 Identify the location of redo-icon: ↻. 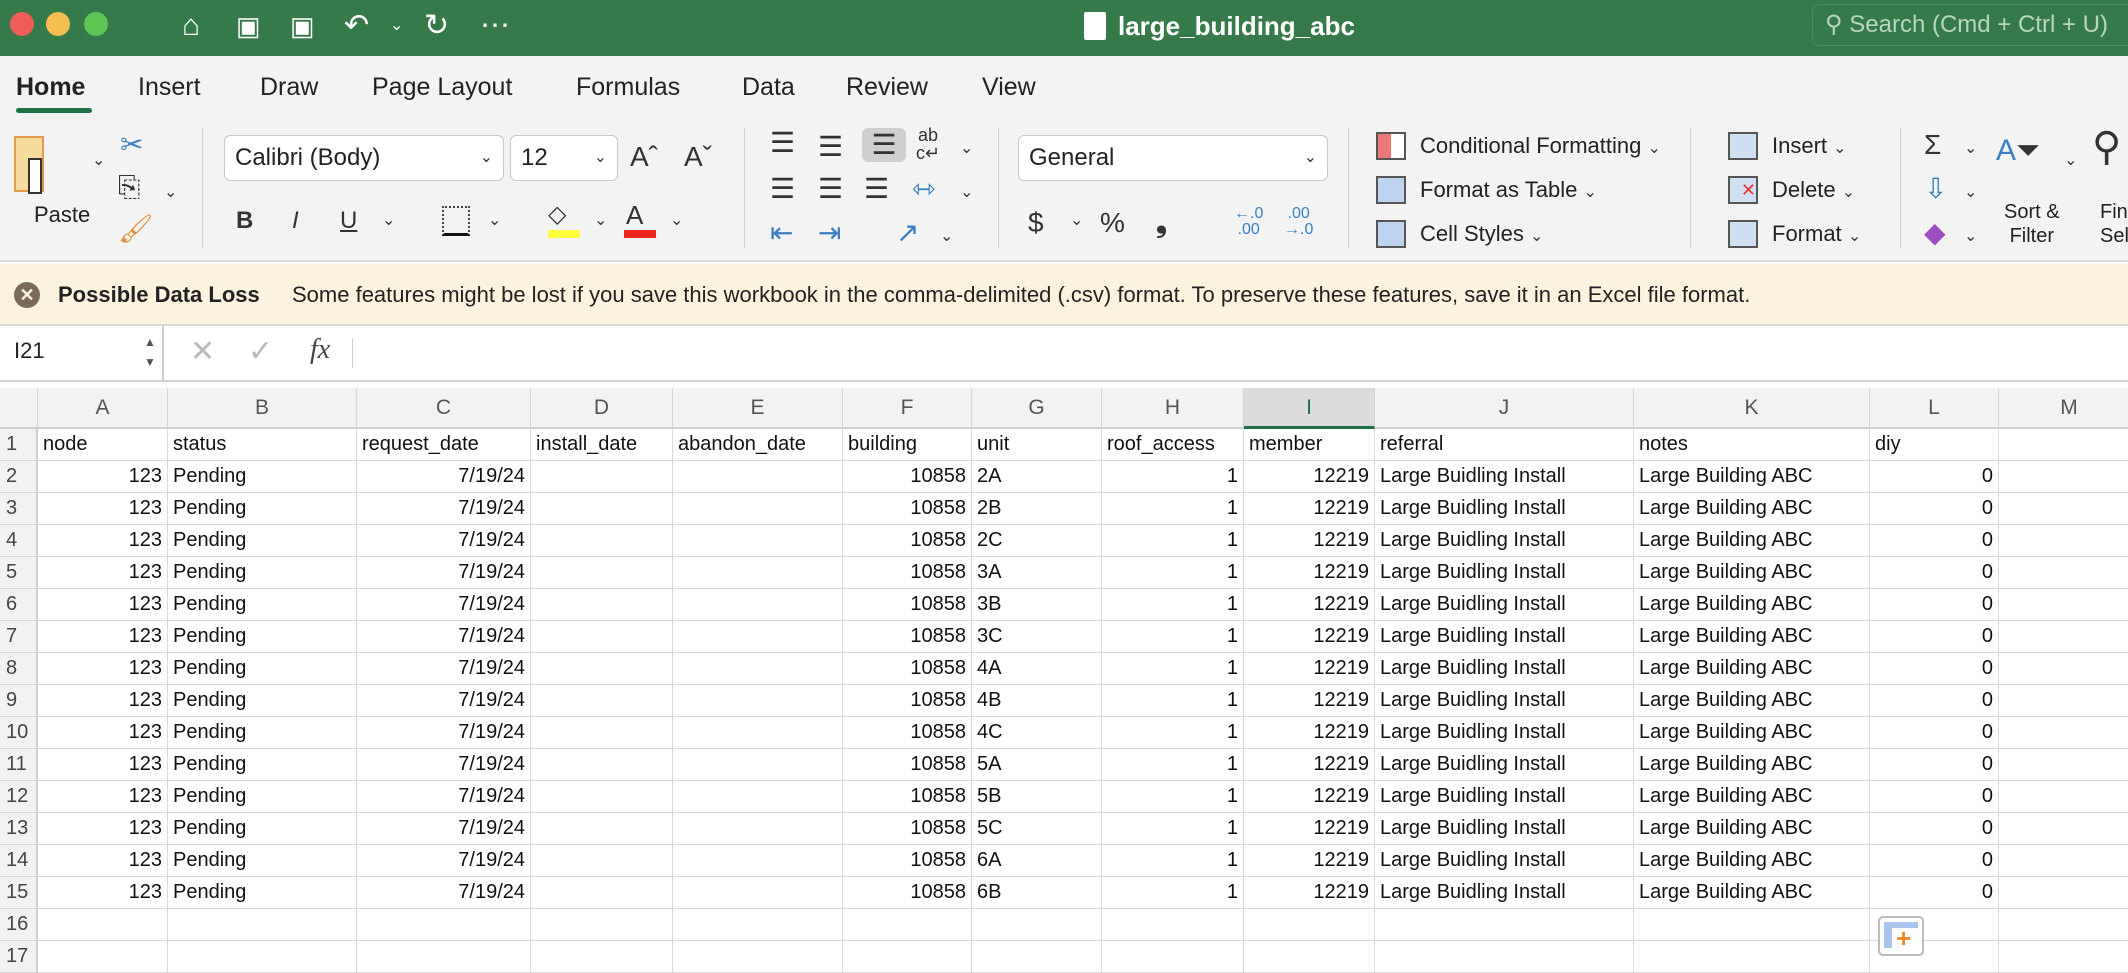
(436, 26).